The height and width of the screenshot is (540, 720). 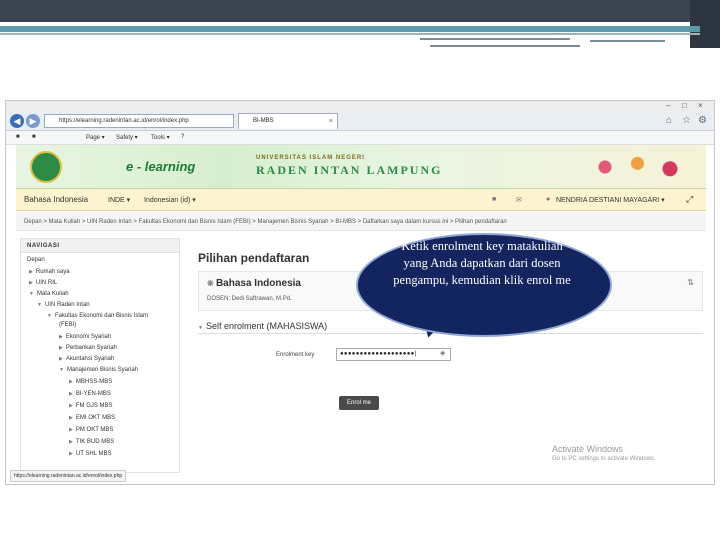 What do you see at coordinates (360, 106) in the screenshot?
I see `window-titlebar: – □ ×` at bounding box center [360, 106].